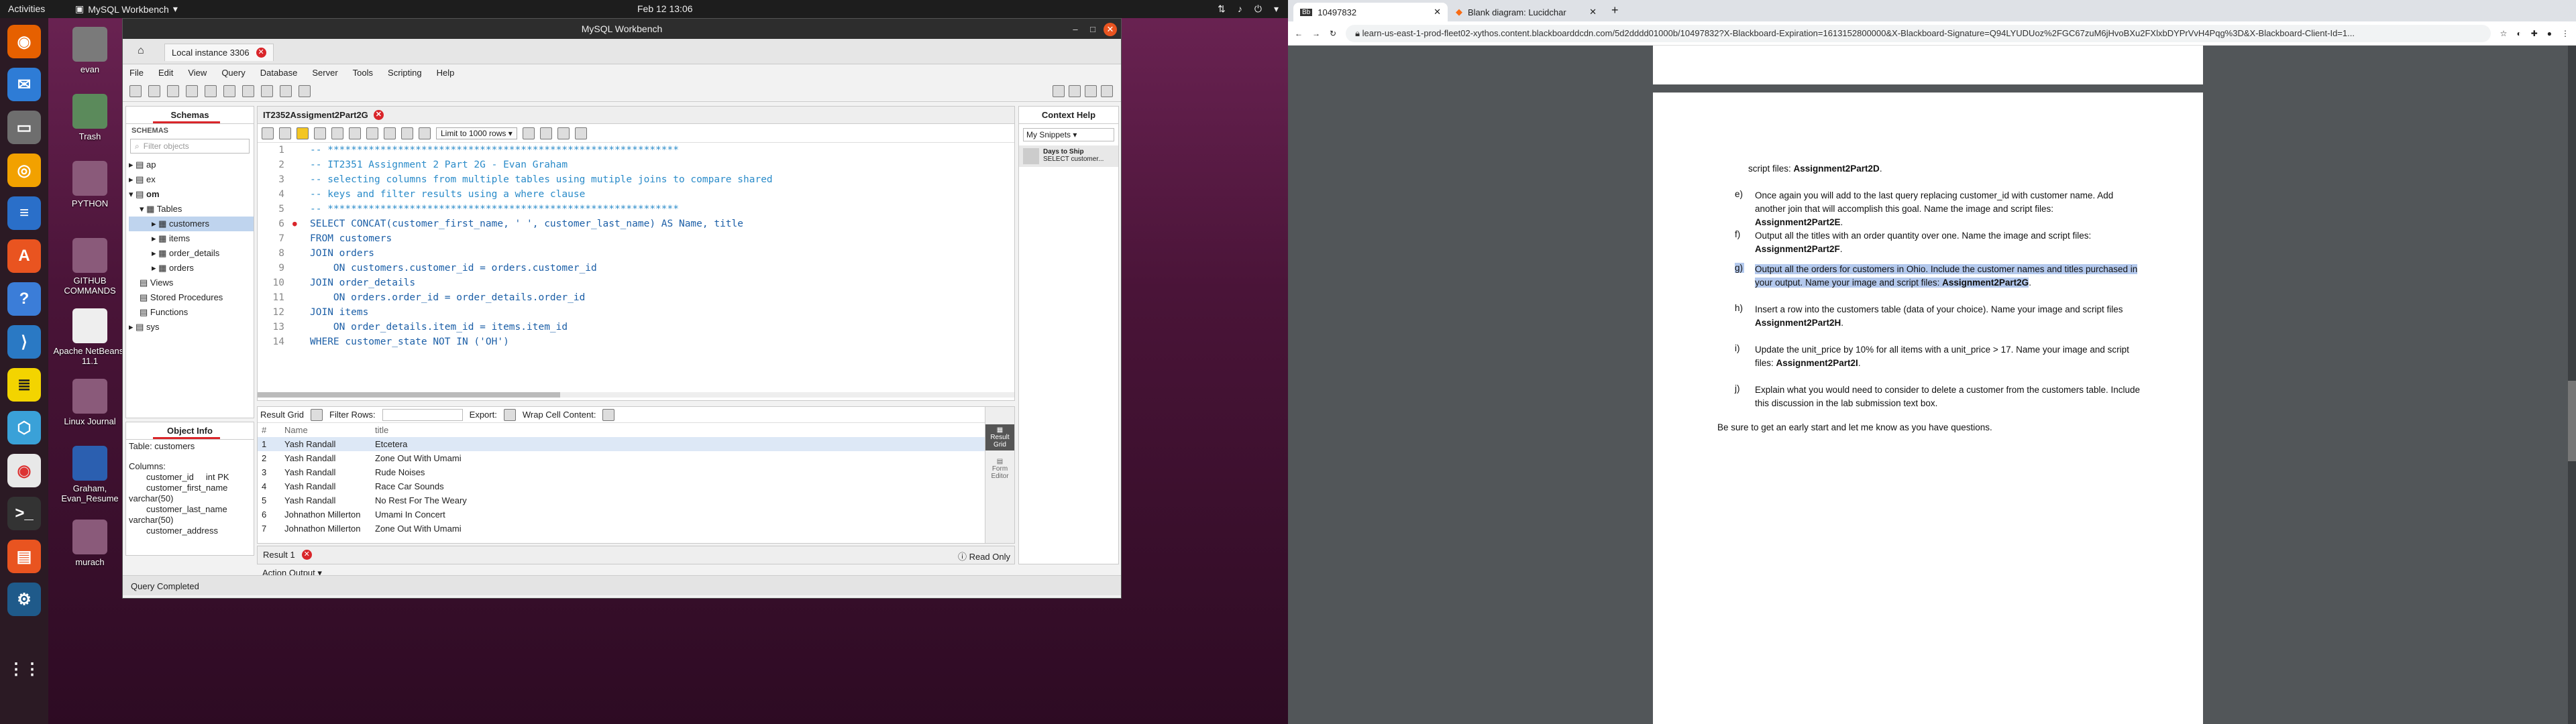  Describe the element at coordinates (24, 170) in the screenshot. I see `rhythmbox-icon: ◎` at that location.